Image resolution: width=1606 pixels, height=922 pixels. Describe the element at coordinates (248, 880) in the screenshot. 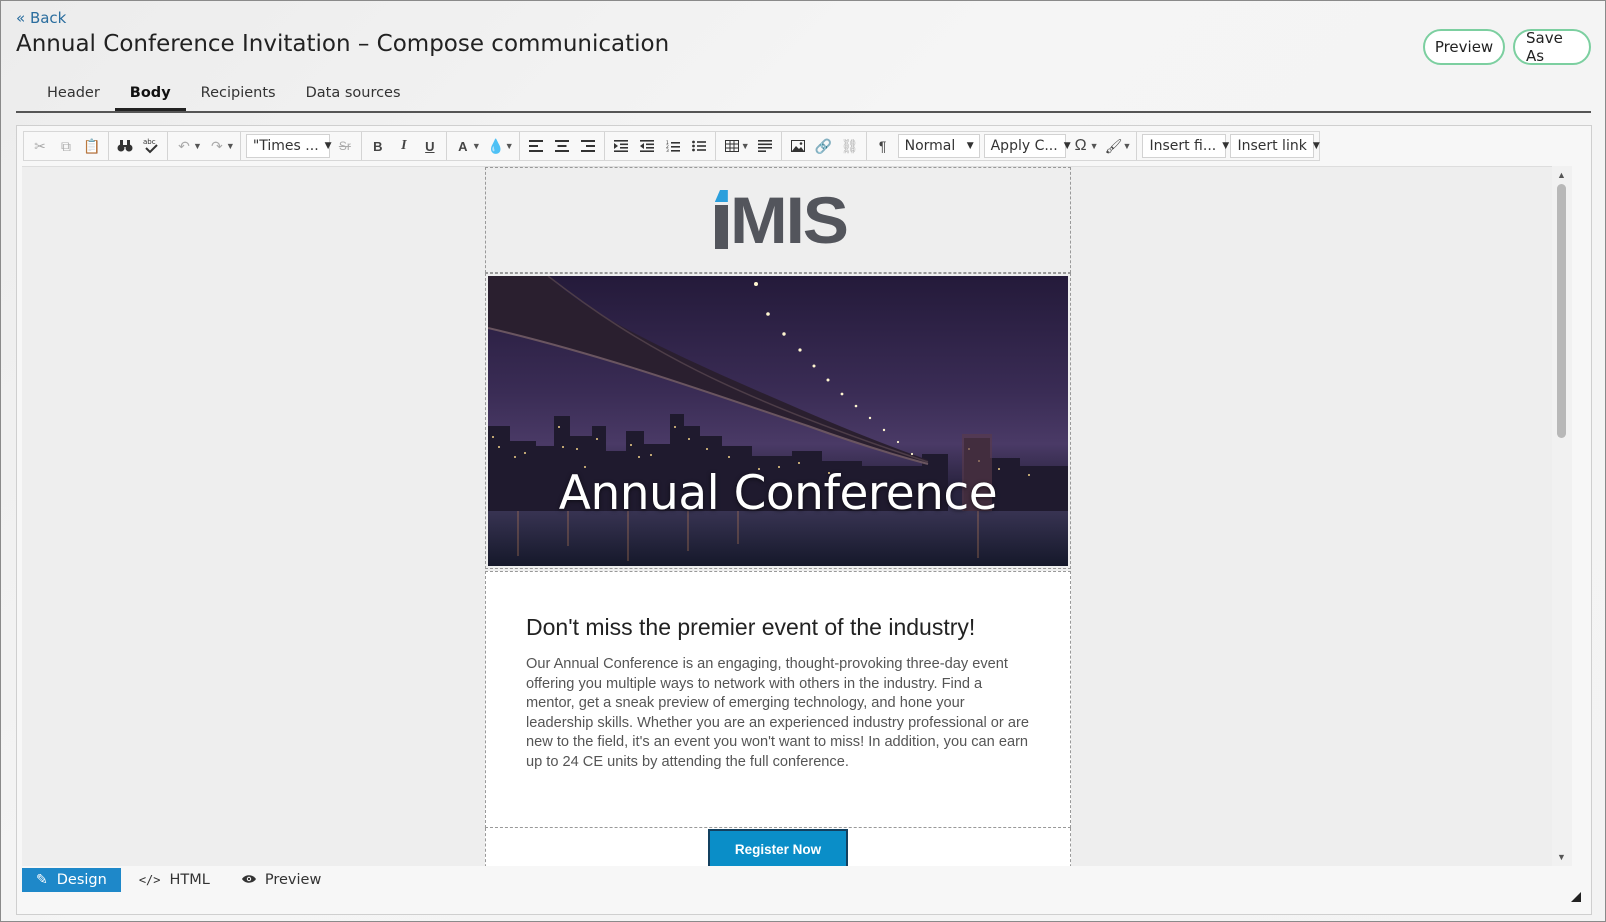

I see `eye-icon` at that location.